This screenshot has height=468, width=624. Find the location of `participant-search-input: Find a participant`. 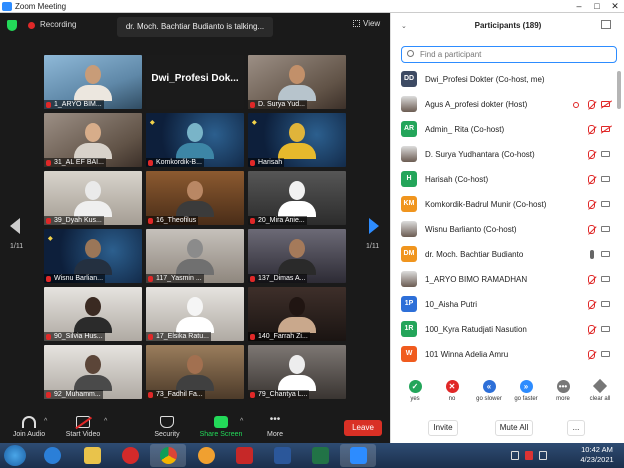

participant-search-input: Find a participant is located at coordinates (509, 54).